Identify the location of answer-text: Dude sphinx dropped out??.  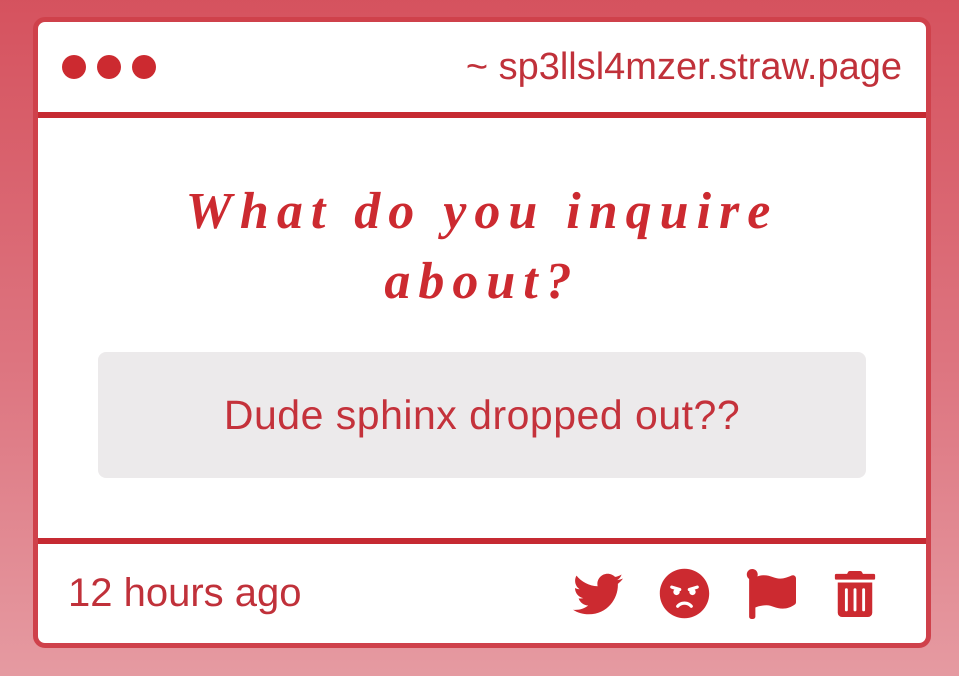
(482, 415).